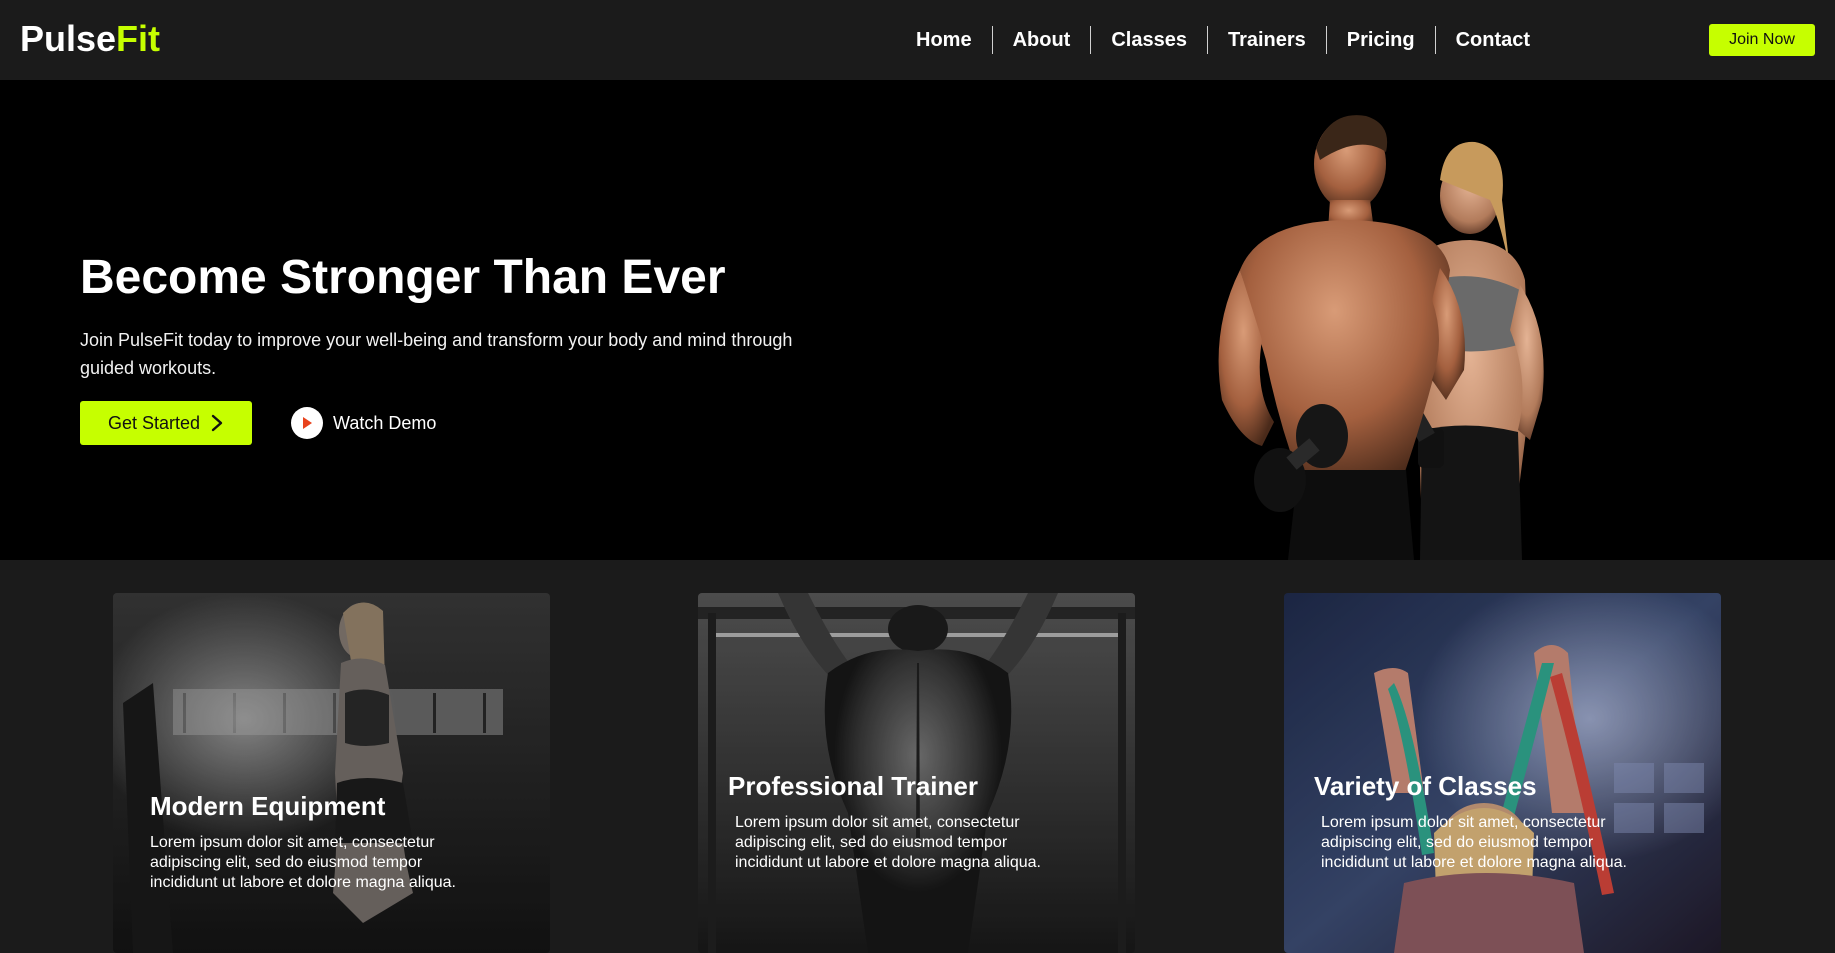 The height and width of the screenshot is (953, 1835). Describe the element at coordinates (1380, 40) in the screenshot. I see `nav-pricing: Pricing` at that location.